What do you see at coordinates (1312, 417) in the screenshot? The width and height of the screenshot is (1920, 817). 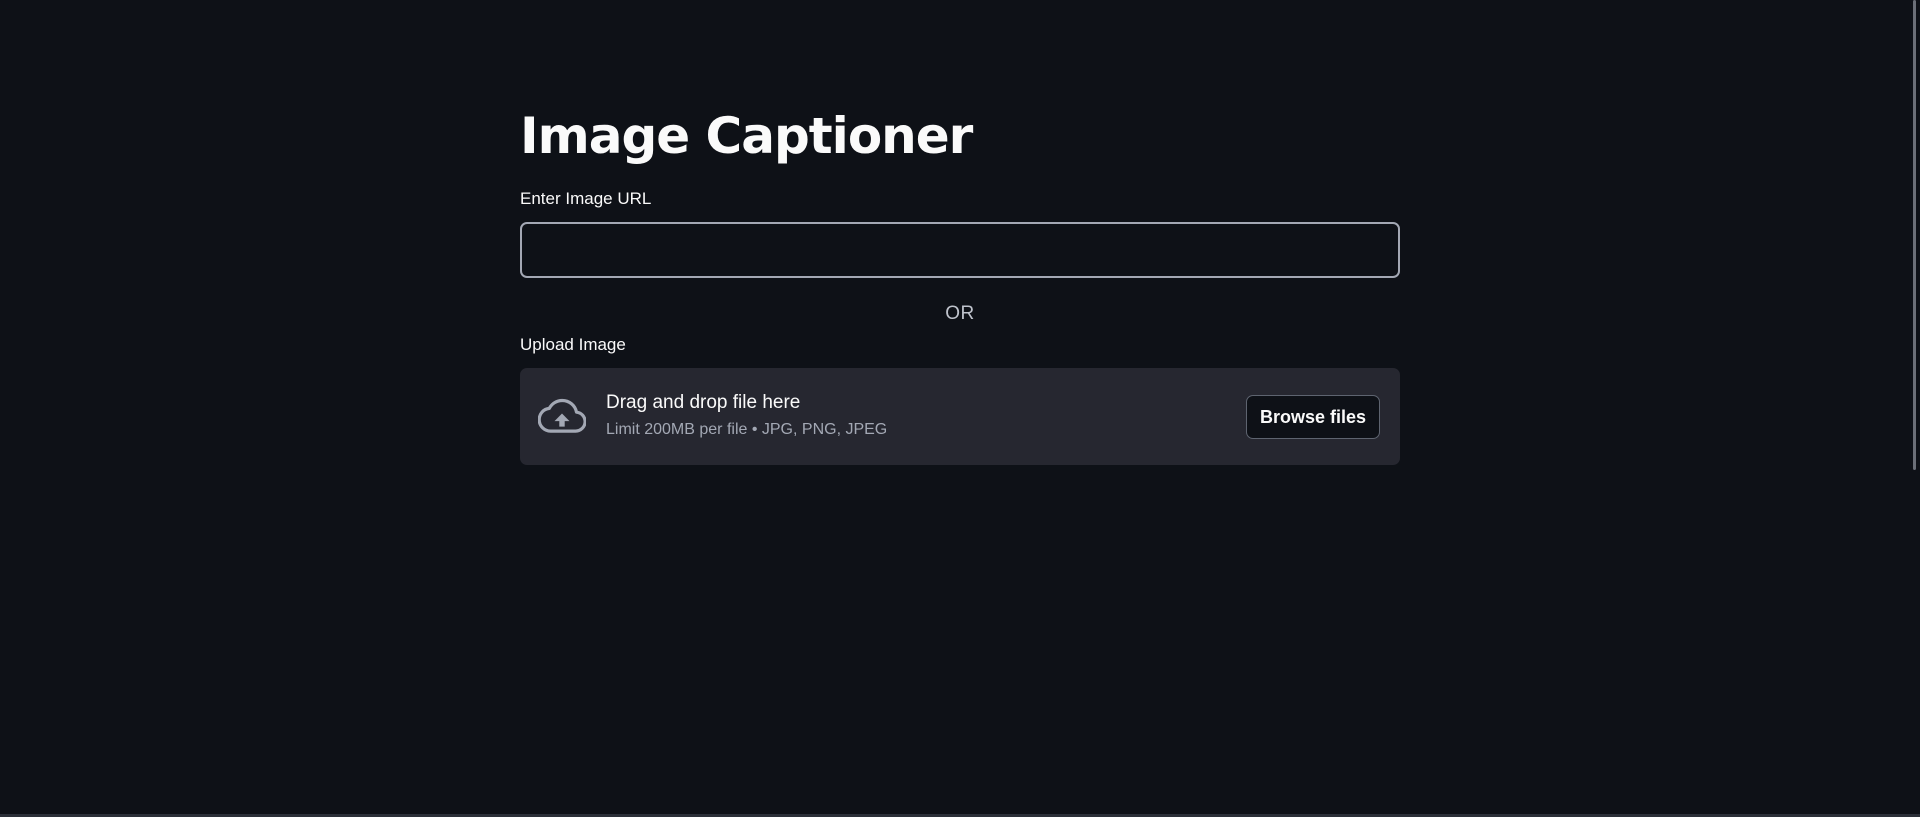 I see `browse-files-button: Browse files` at bounding box center [1312, 417].